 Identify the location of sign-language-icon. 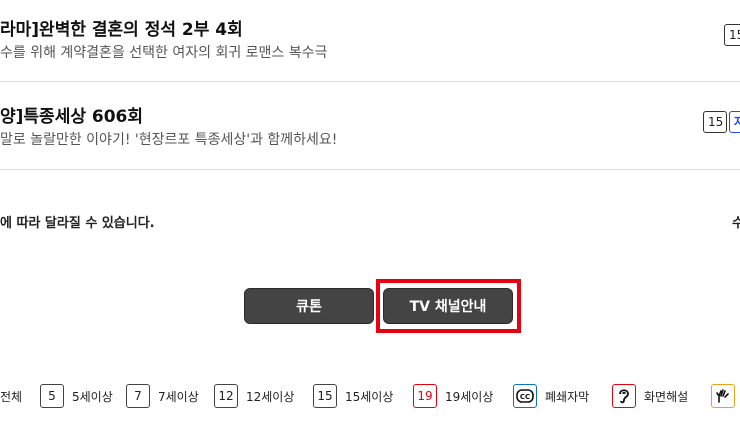
(723, 396).